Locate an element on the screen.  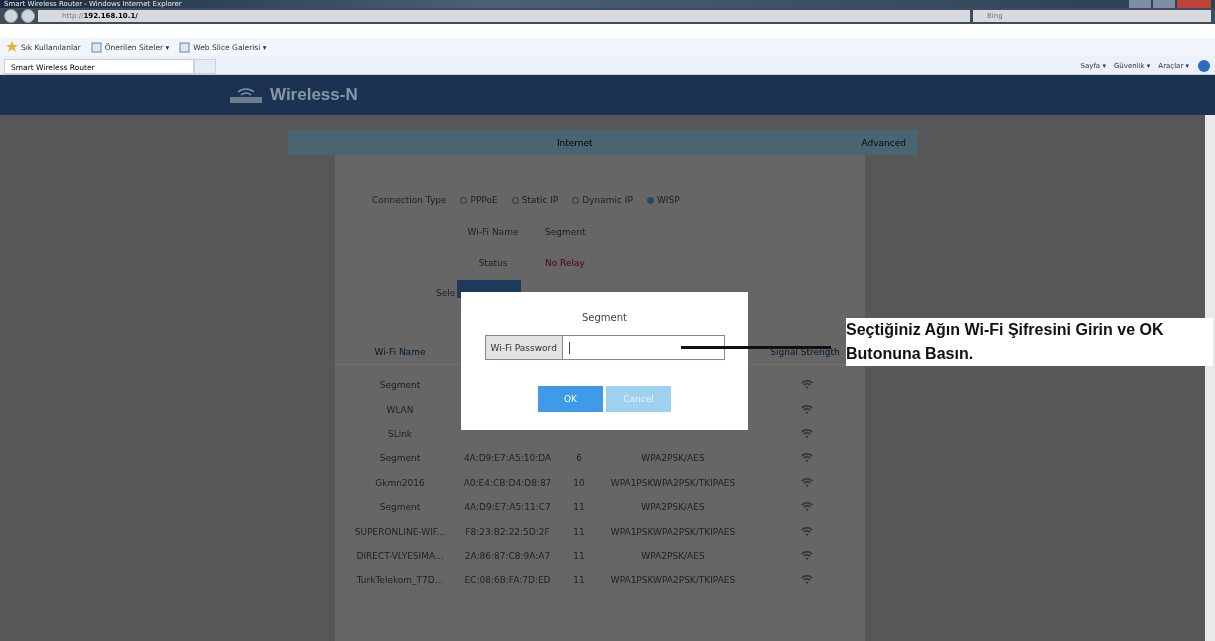
table-cell-text: F8:23:B2:22:5D:2F is located at coordinates (507, 531).